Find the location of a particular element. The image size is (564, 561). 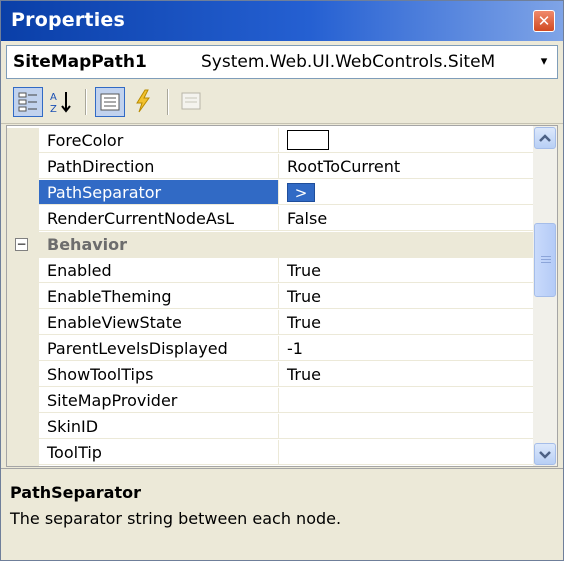

object-type: System.Web.UI.WebControls.SiteM is located at coordinates (348, 62).